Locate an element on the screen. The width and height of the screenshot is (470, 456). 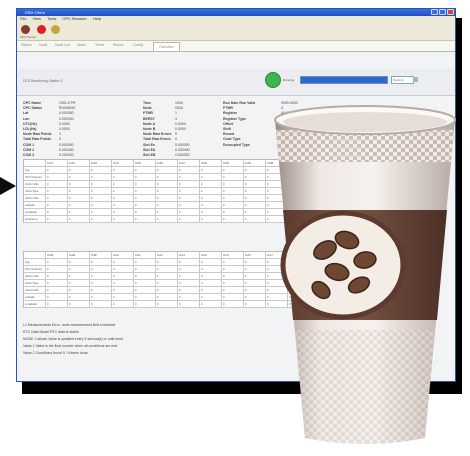
tab-node-list: Node List is located at coordinates (62, 45).